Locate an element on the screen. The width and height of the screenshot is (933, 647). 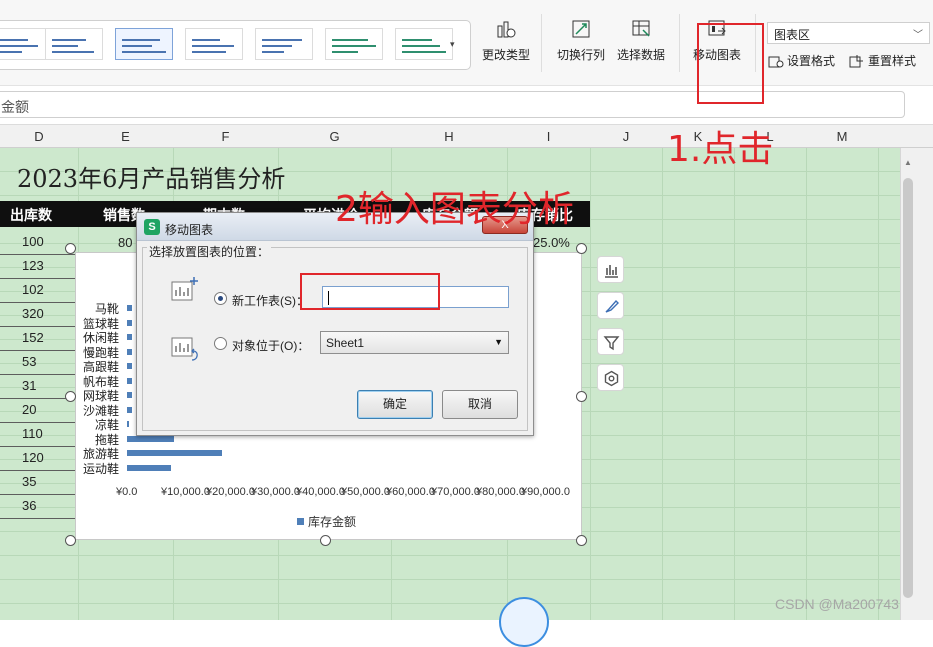
cancel-button: 取消 is located at coordinates (480, 404).